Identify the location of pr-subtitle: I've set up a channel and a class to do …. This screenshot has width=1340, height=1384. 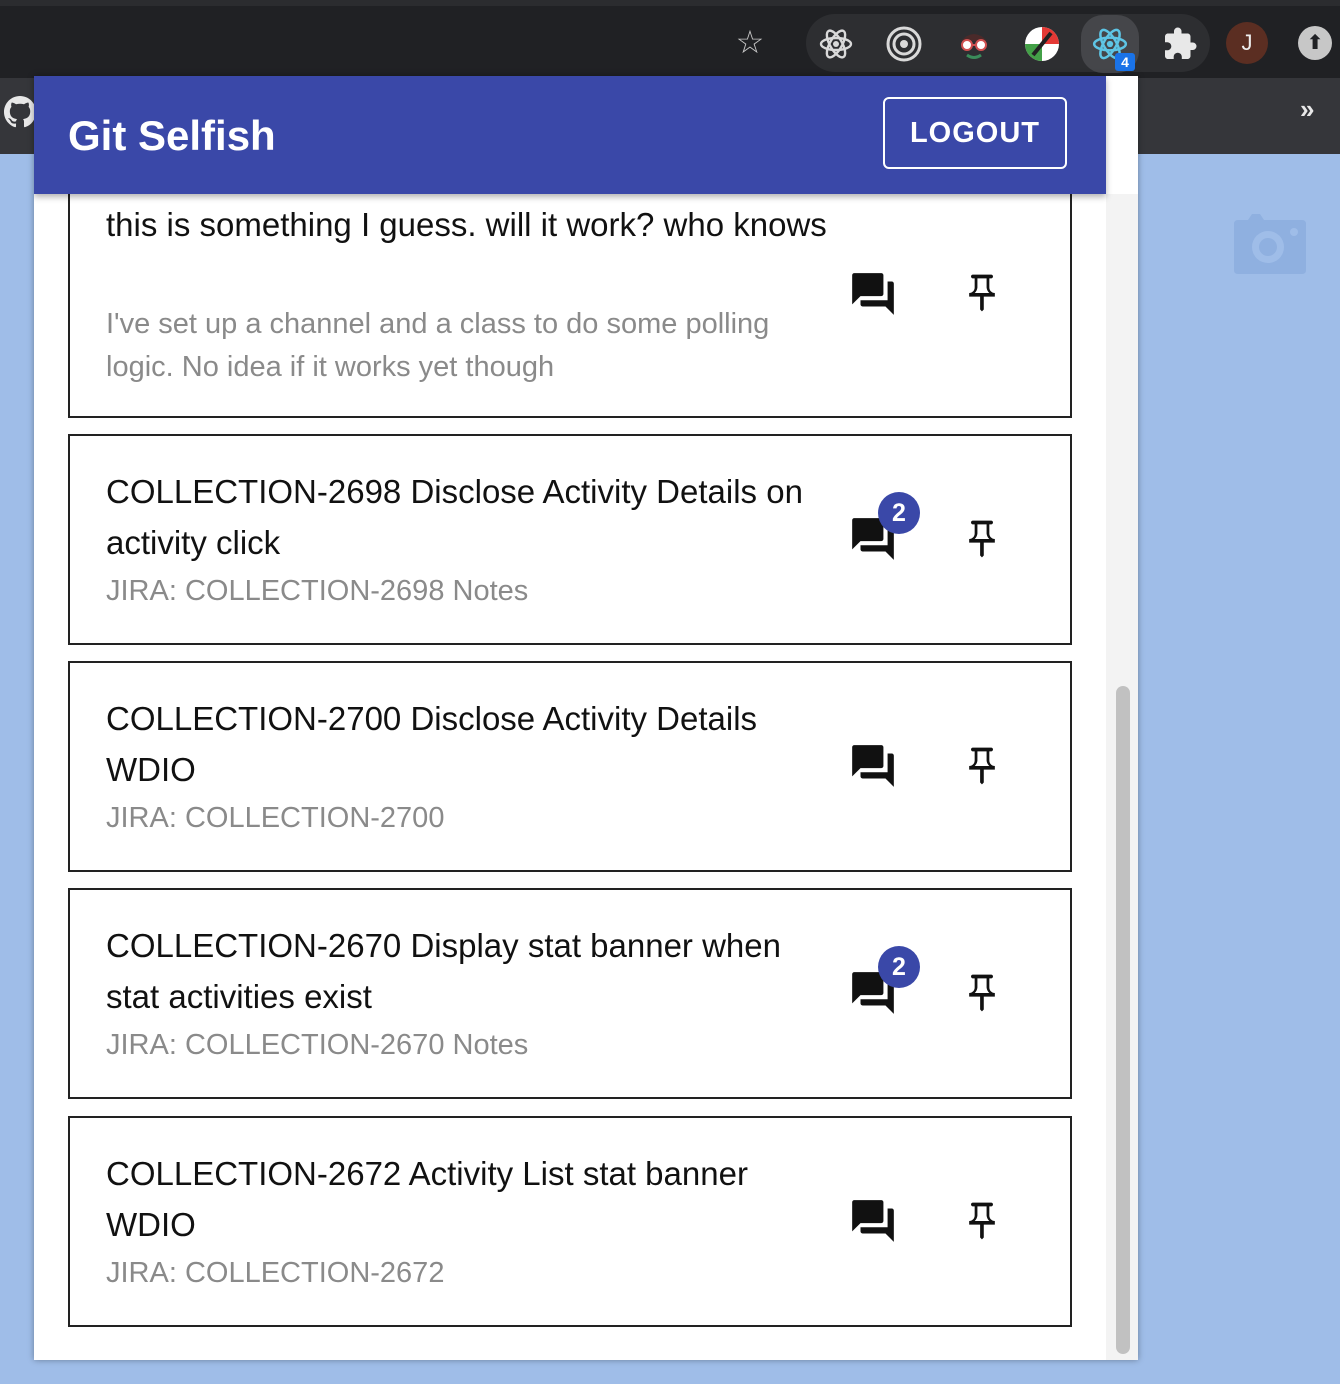
(438, 345).